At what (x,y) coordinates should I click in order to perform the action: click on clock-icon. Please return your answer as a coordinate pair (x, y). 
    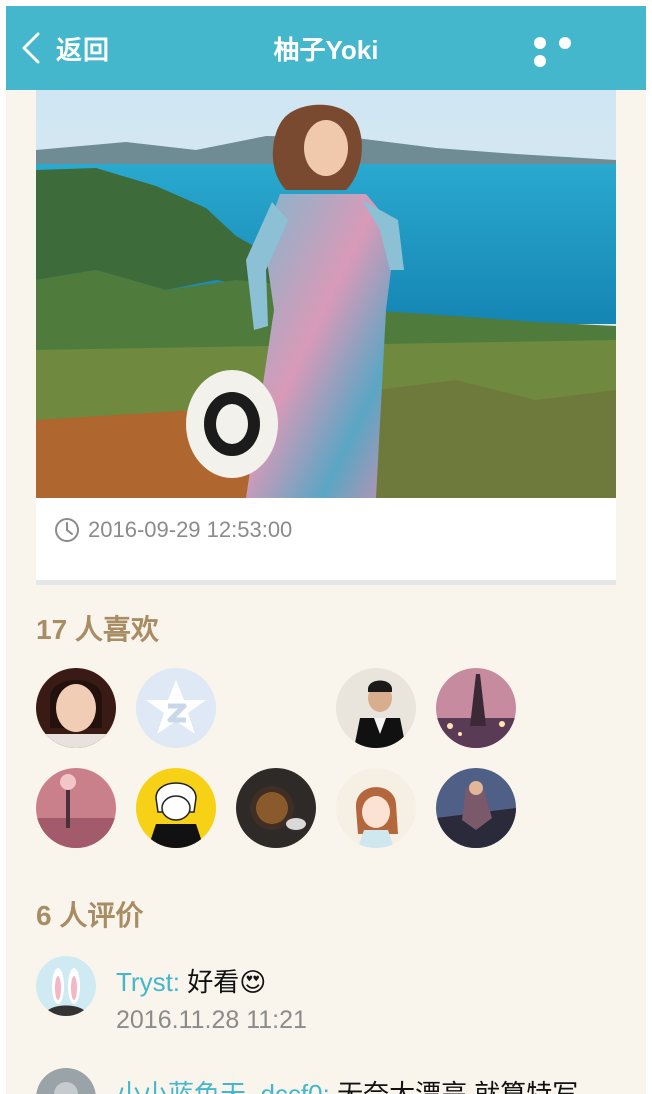
    Looking at the image, I should click on (67, 530).